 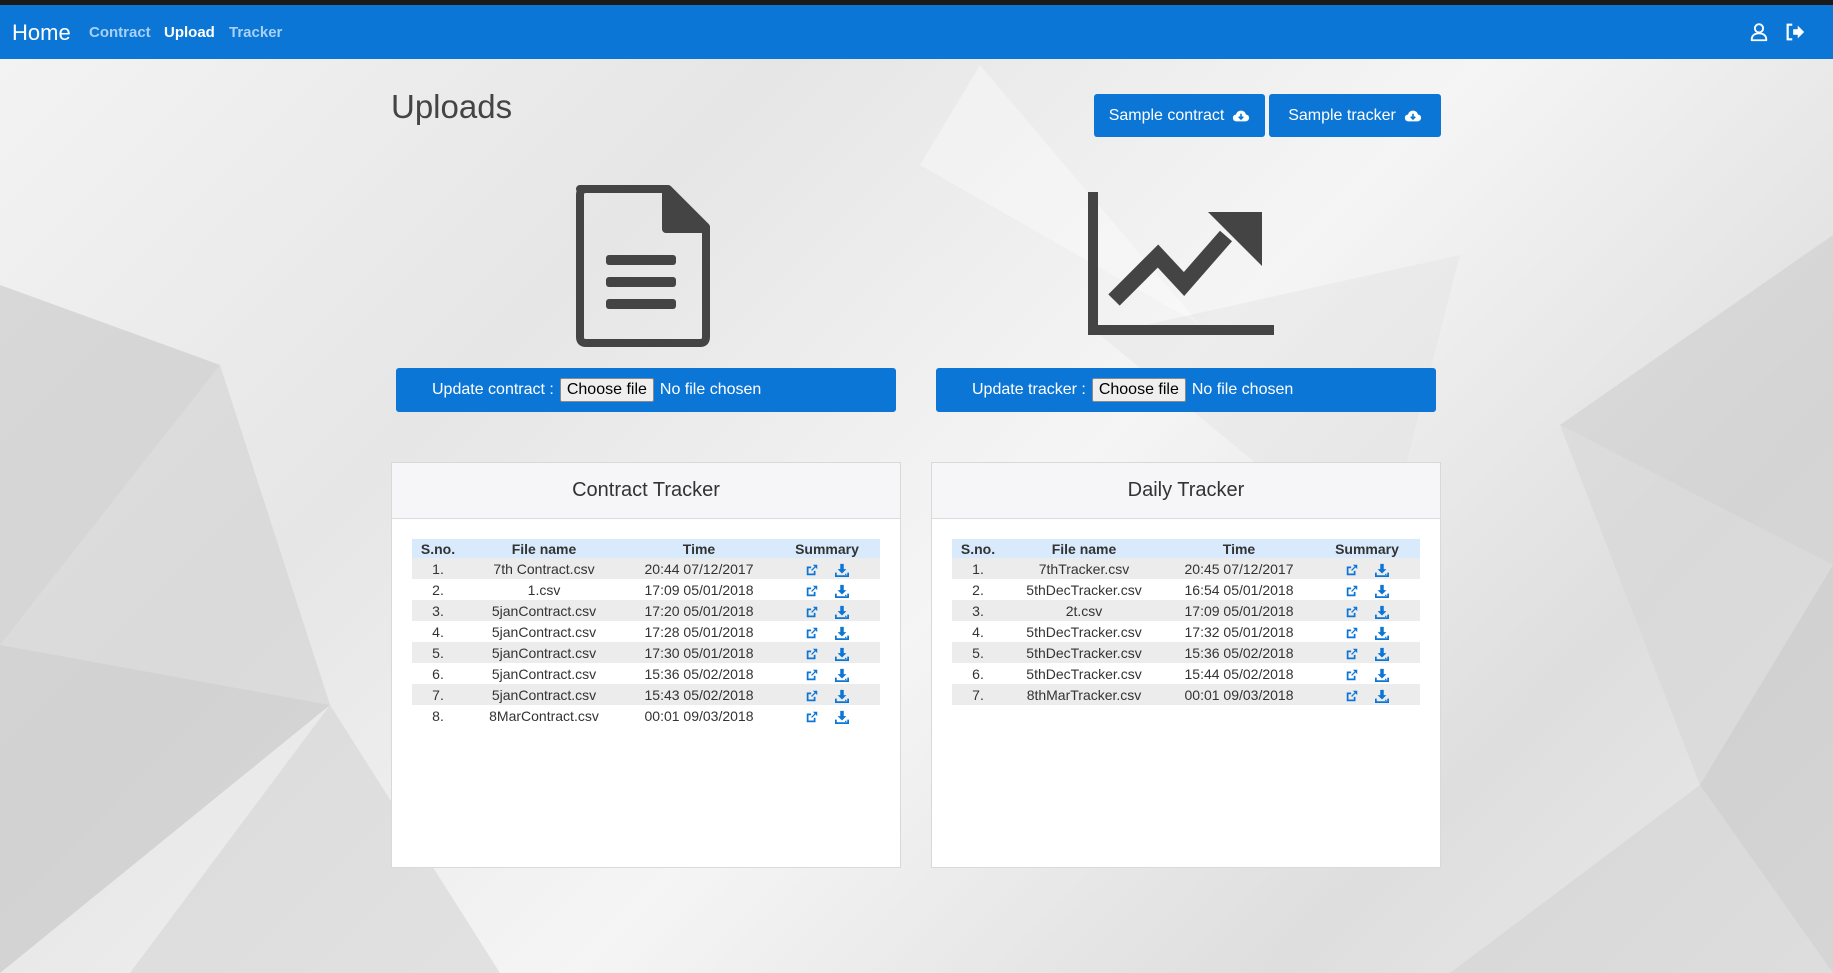 What do you see at coordinates (699, 631) in the screenshot?
I see `row-time: 17:28 05/01/2018` at bounding box center [699, 631].